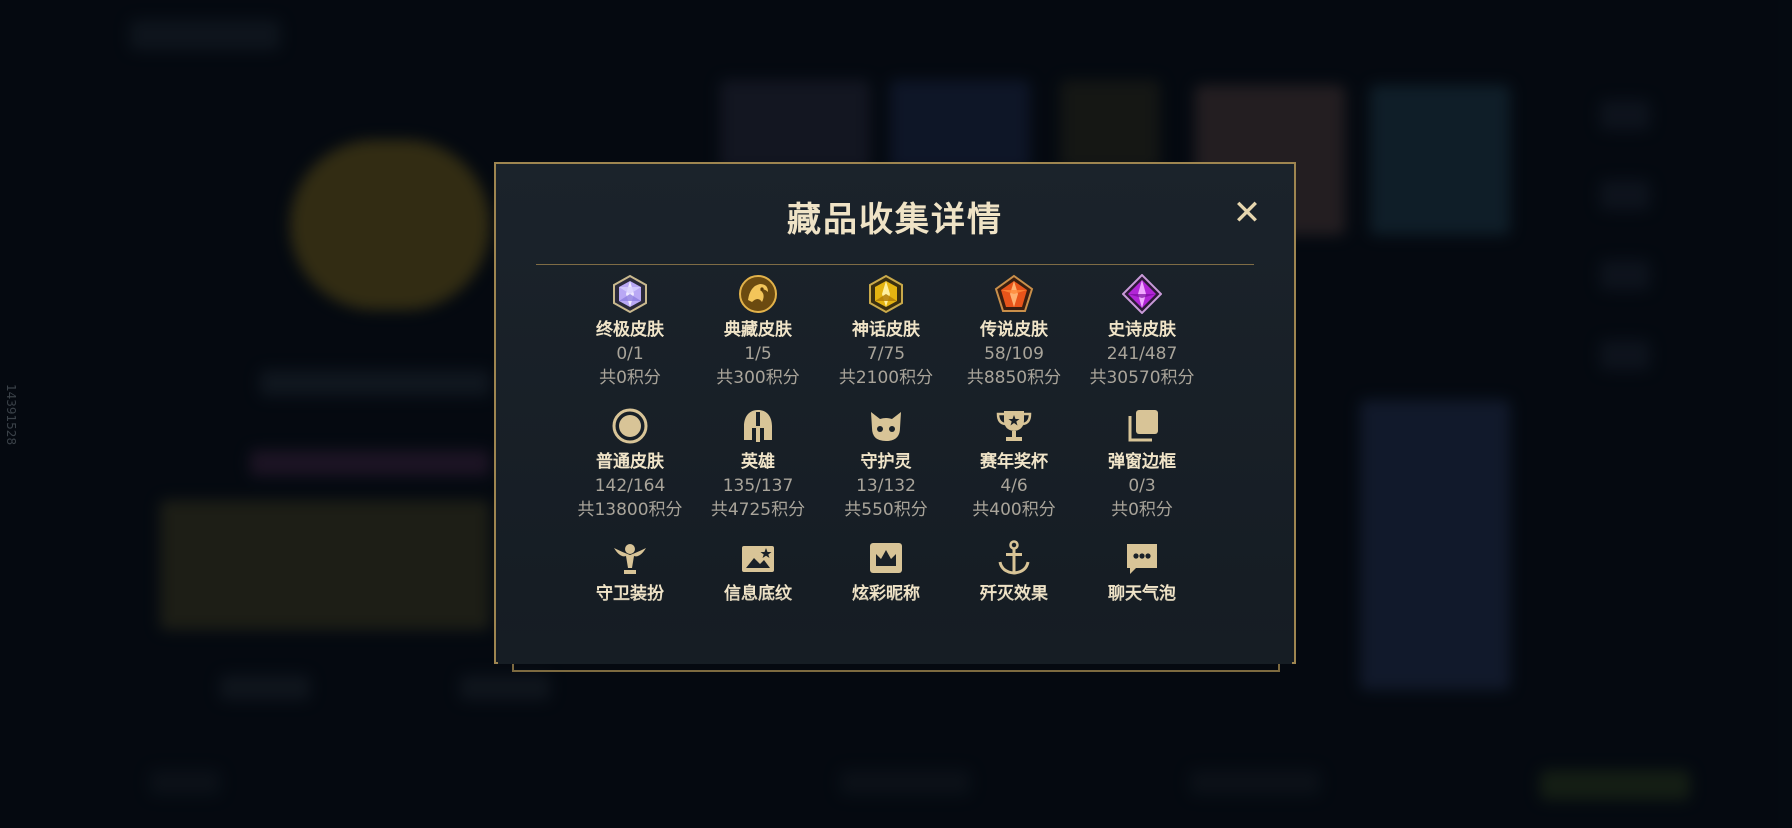 The image size is (1792, 828). Describe the element at coordinates (758, 486) in the screenshot. I see `item-count: 135/137` at that location.